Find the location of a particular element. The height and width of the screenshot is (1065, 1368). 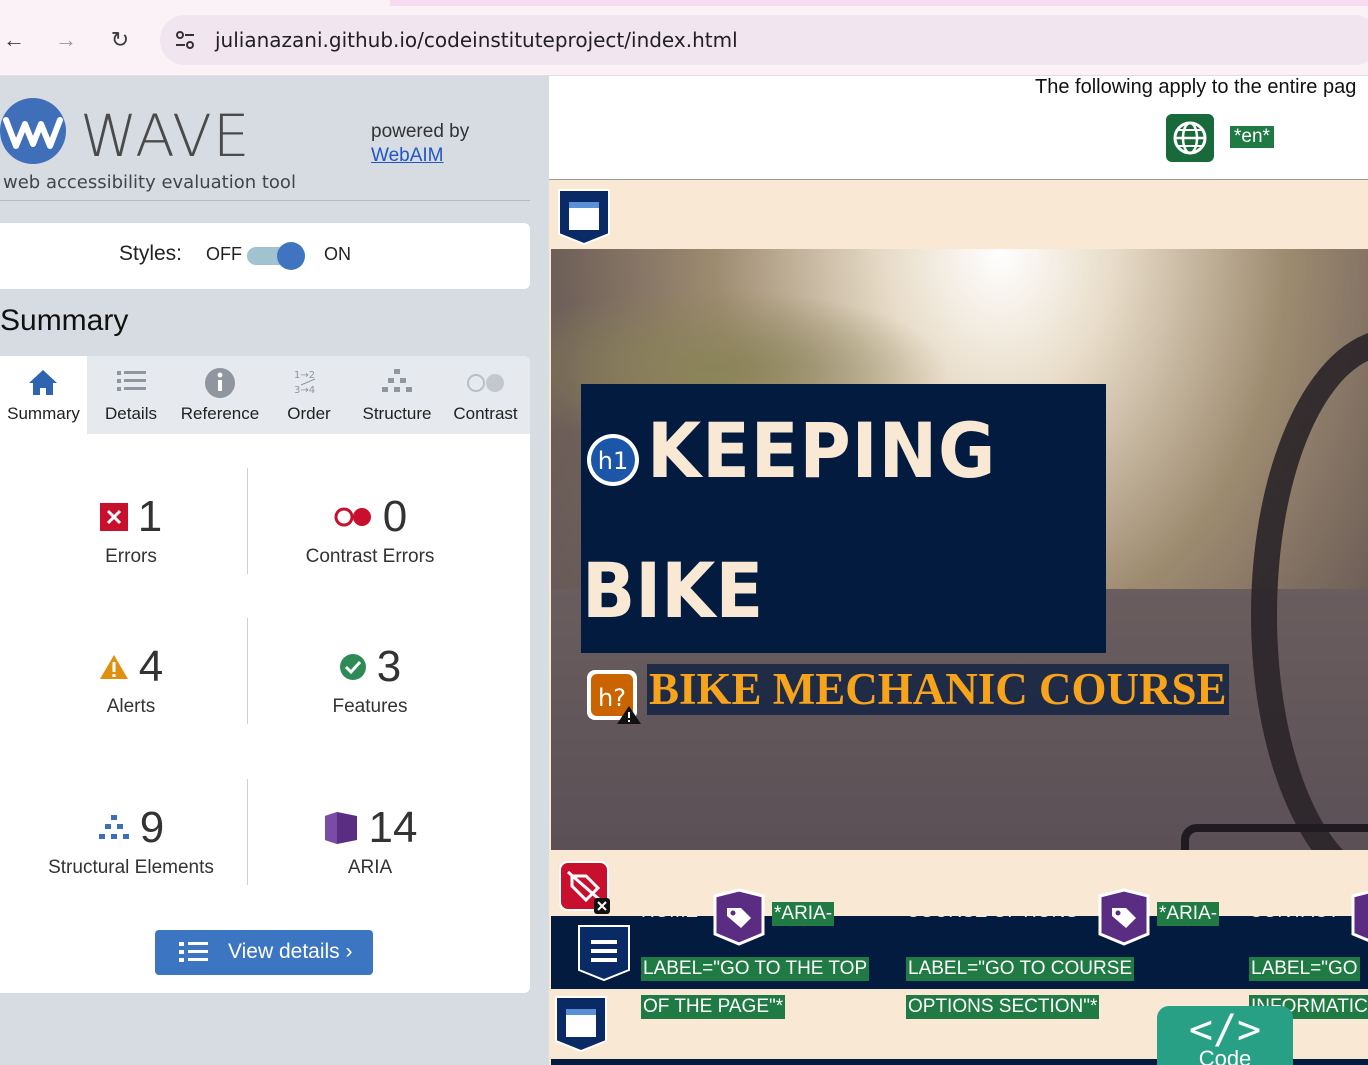

h1-badge-text: h1 is located at coordinates (613, 461).